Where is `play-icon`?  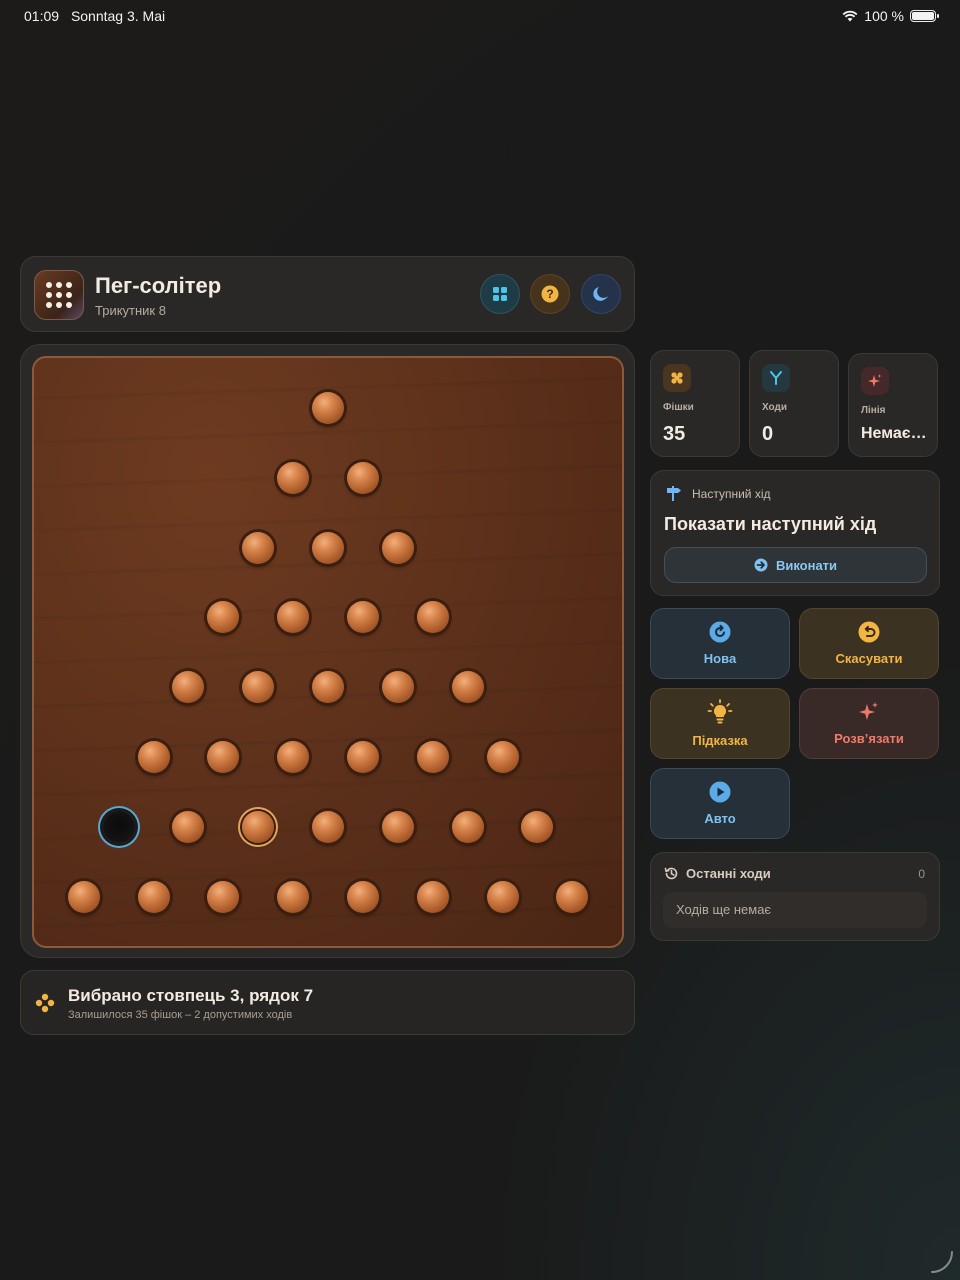
play-icon is located at coordinates (720, 792).